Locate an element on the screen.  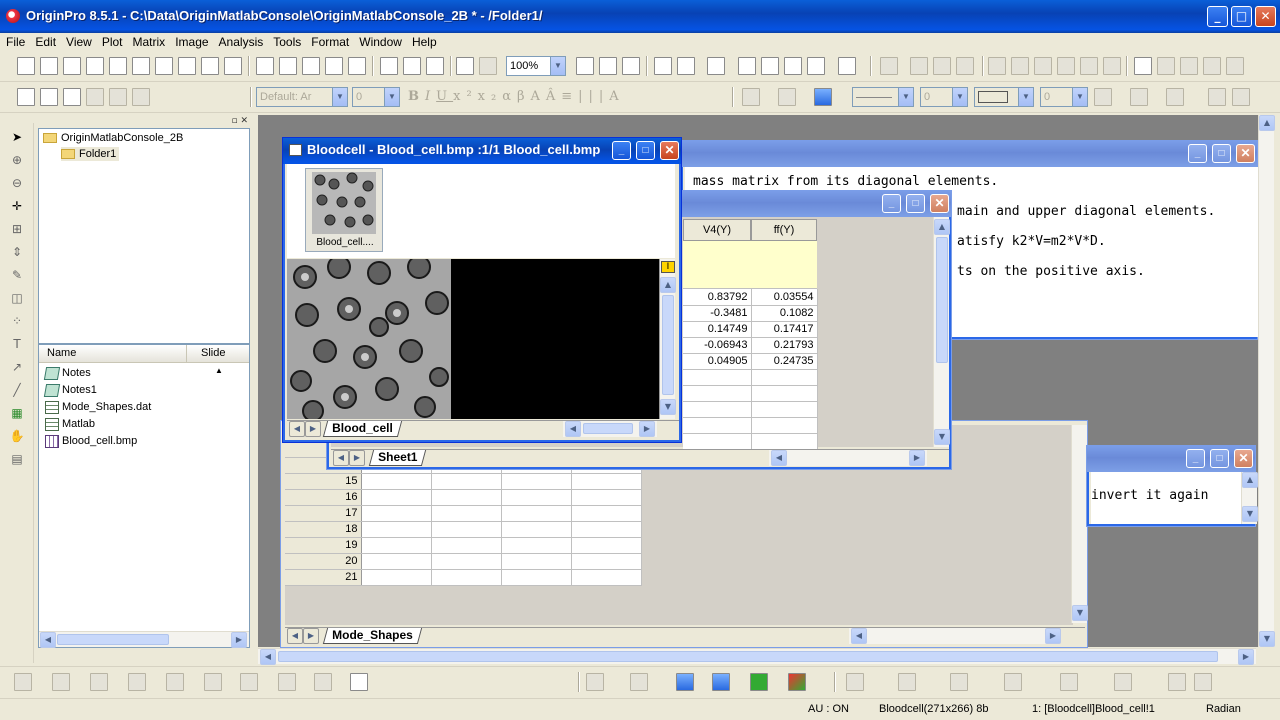
menu-view: View is located at coordinates (79, 42).